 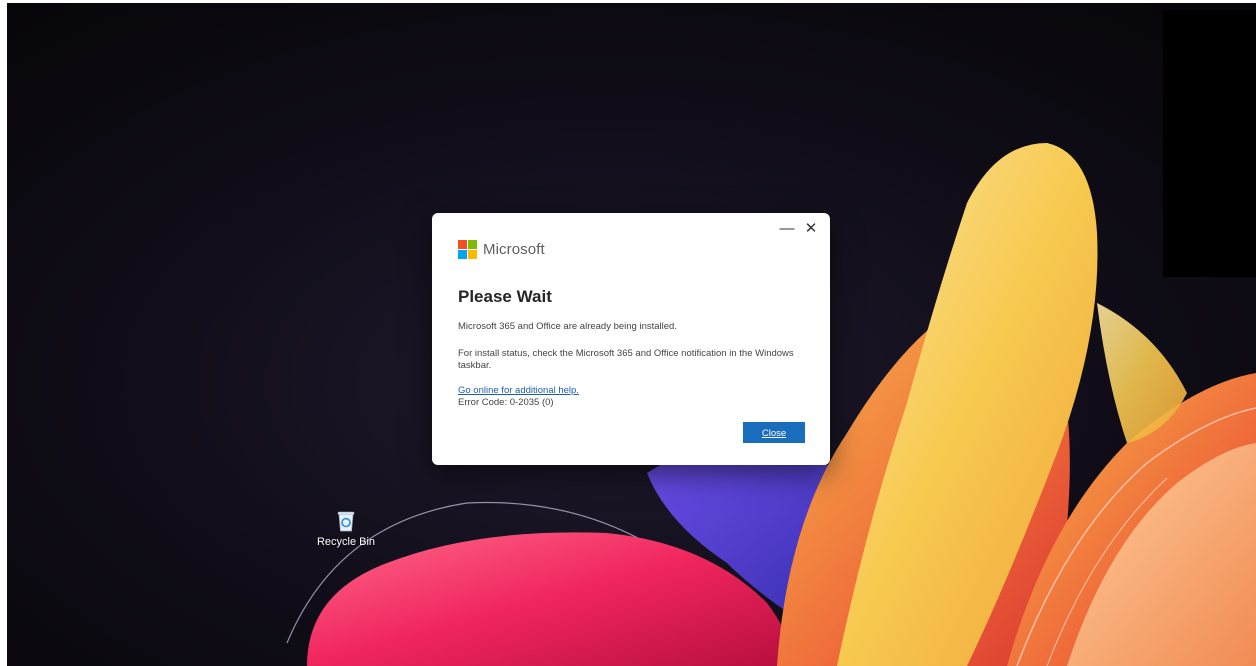 I want to click on logo-square-yellow, so click(x=472, y=254).